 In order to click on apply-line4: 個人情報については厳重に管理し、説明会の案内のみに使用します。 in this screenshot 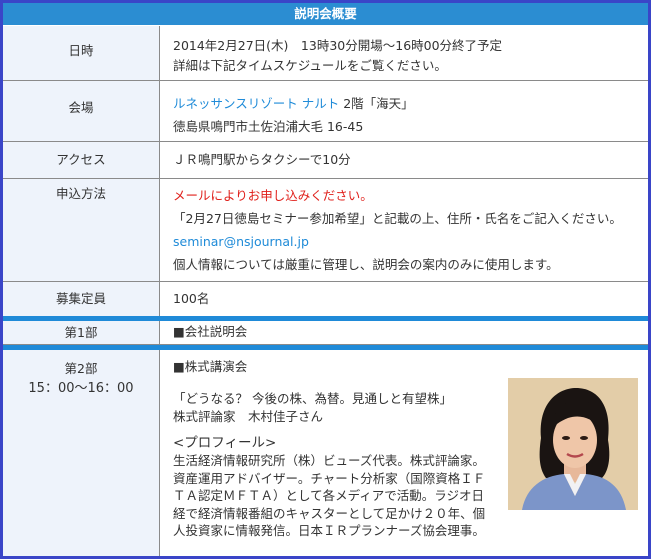, I will do `click(366, 264)`.